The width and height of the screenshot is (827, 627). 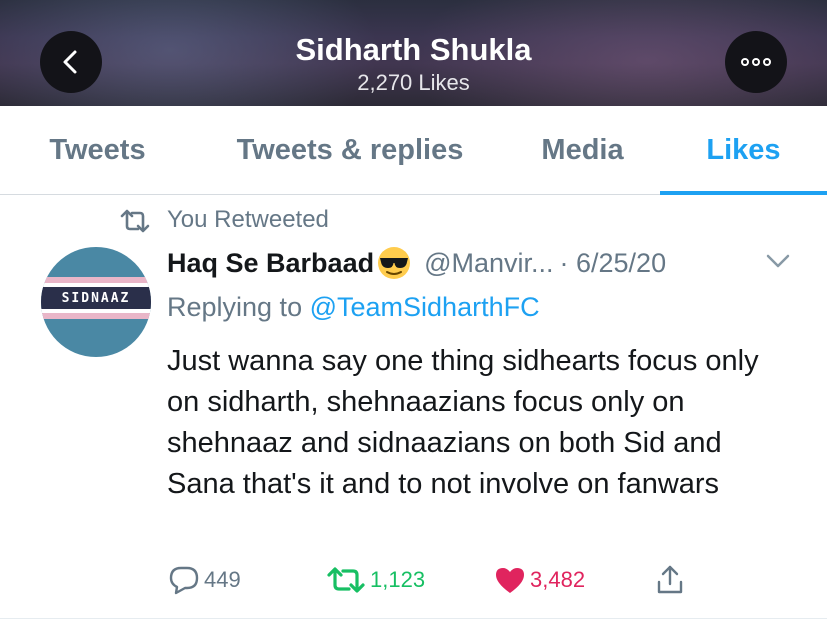 I want to click on tweet-date: · 6/25/20, so click(x=613, y=262).